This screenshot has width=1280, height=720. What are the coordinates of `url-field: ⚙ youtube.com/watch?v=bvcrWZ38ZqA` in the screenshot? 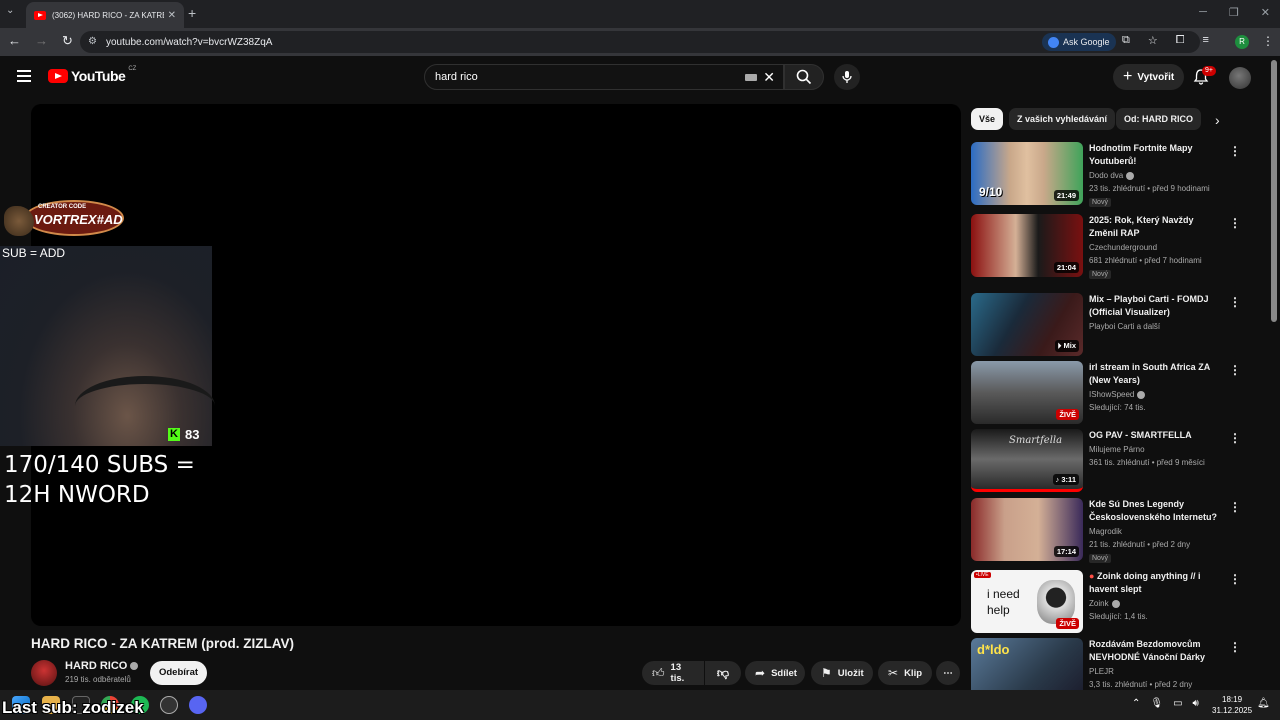 It's located at (640, 42).